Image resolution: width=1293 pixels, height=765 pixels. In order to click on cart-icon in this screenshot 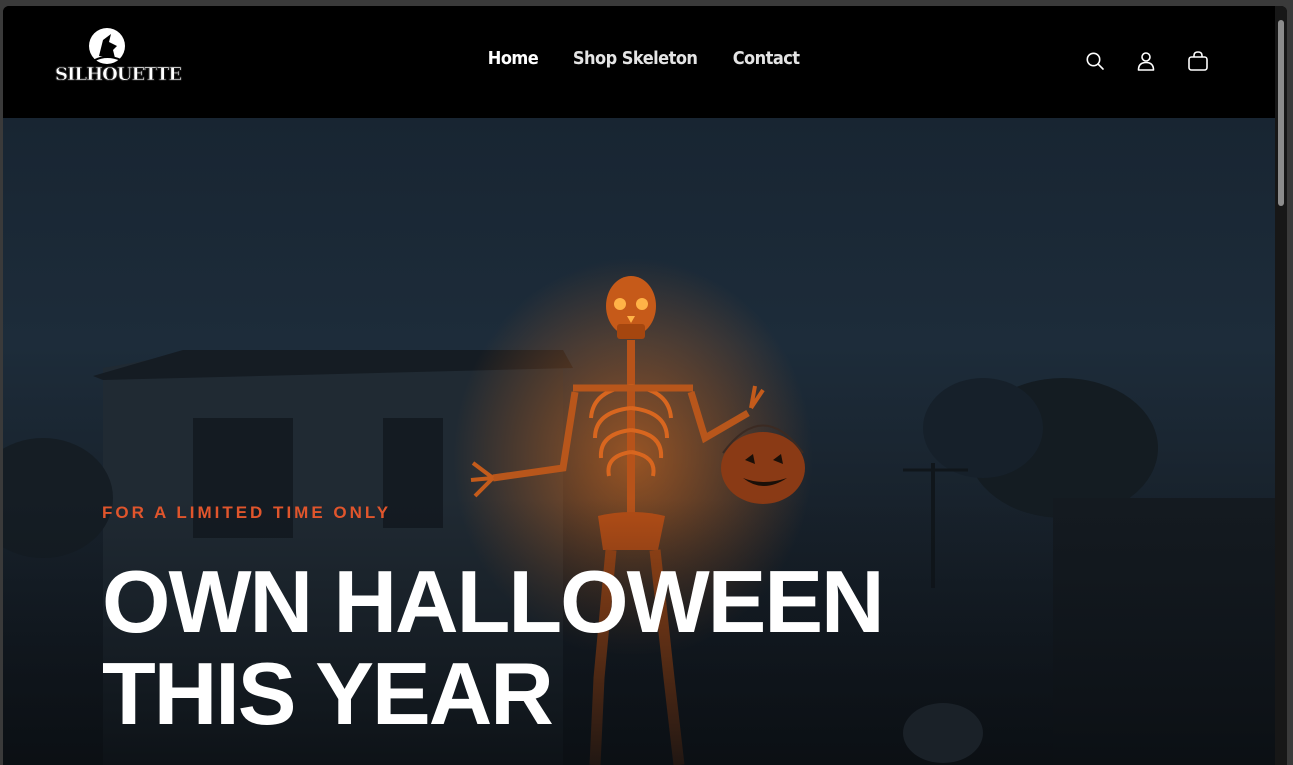, I will do `click(1198, 61)`.